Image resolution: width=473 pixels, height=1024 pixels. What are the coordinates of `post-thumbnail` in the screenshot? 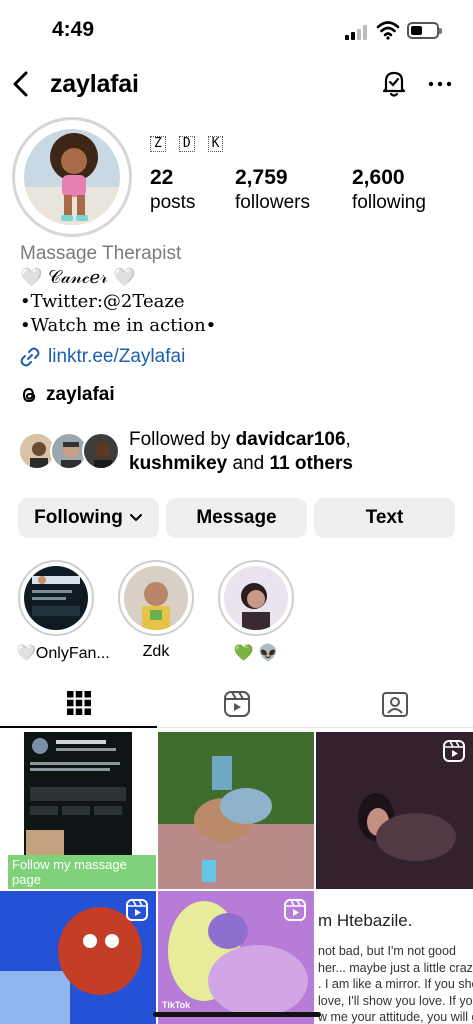 It's located at (236, 810).